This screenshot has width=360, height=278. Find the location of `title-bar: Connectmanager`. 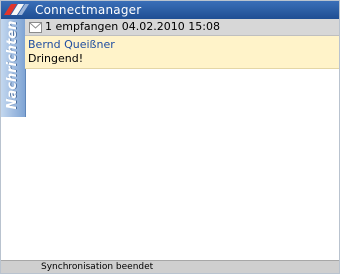

title-bar: Connectmanager is located at coordinates (170, 10).